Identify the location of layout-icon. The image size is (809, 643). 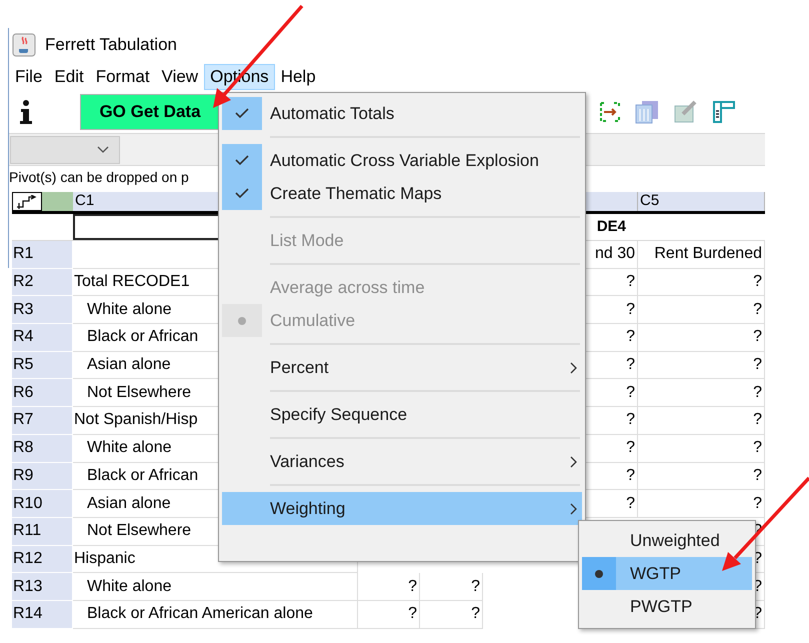
(724, 112).